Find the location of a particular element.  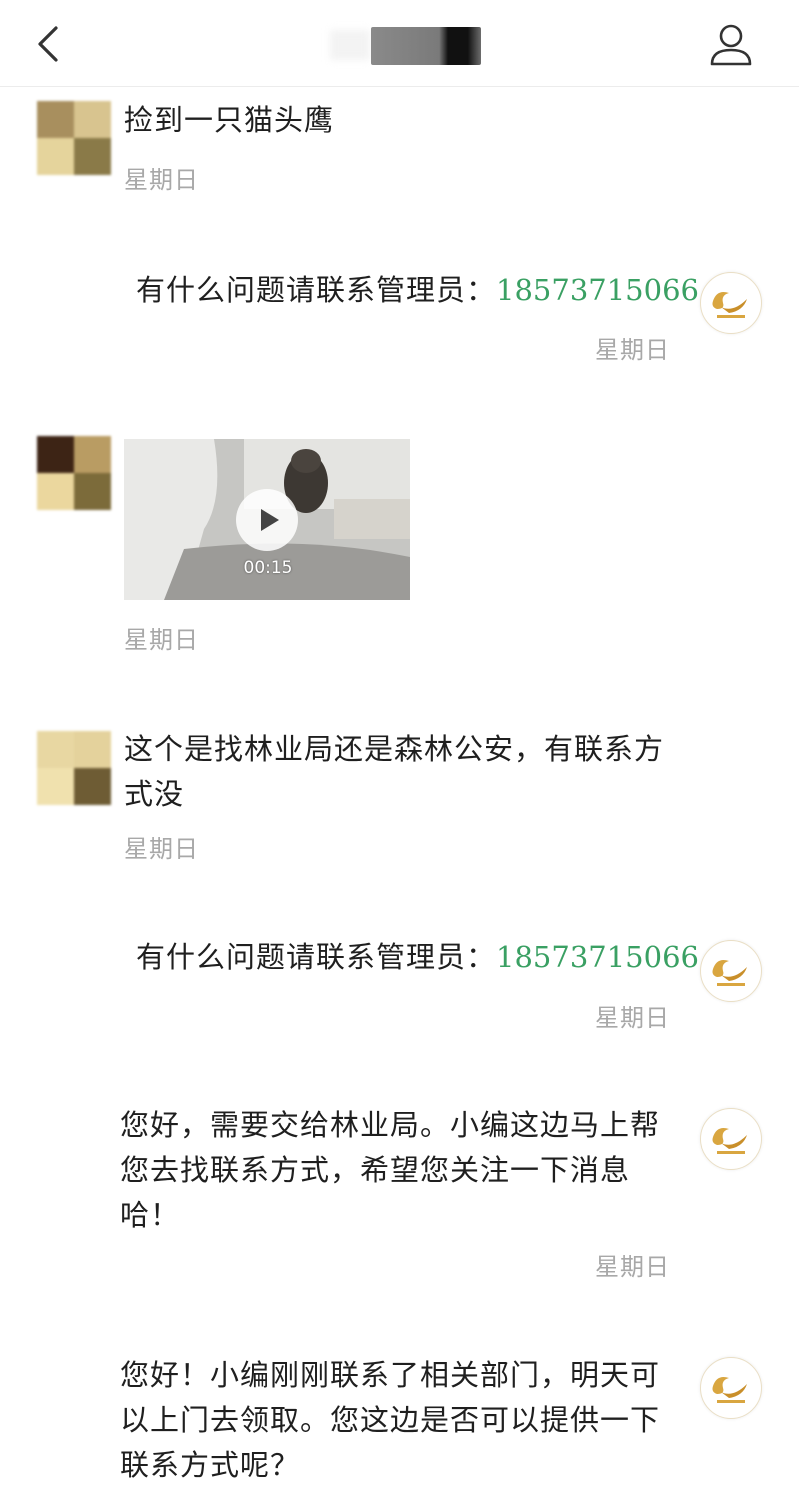

video-duration: 00:15 is located at coordinates (268, 568).